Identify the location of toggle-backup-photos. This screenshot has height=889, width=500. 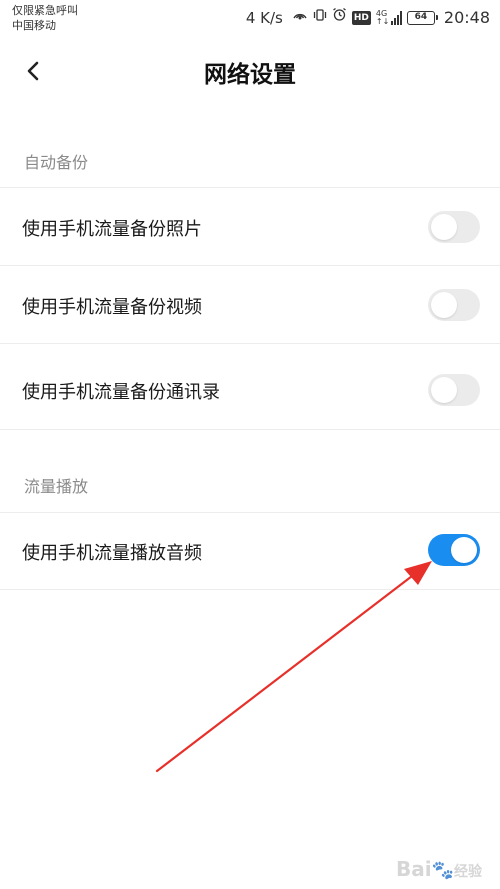
(454, 227).